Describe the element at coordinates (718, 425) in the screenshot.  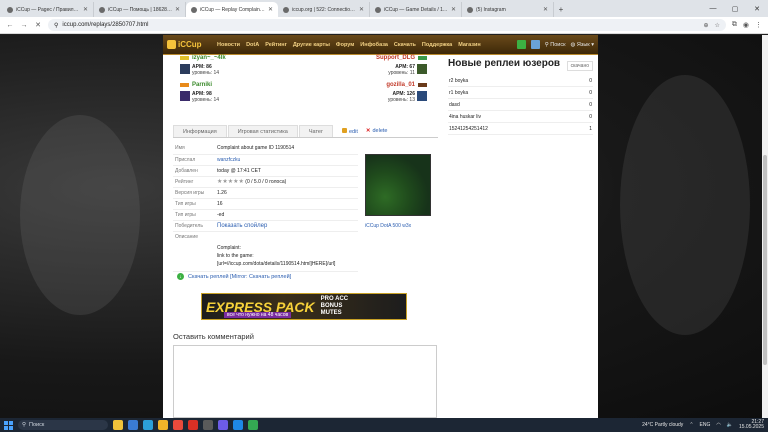
I see `wifi-icon: ◠` at that location.